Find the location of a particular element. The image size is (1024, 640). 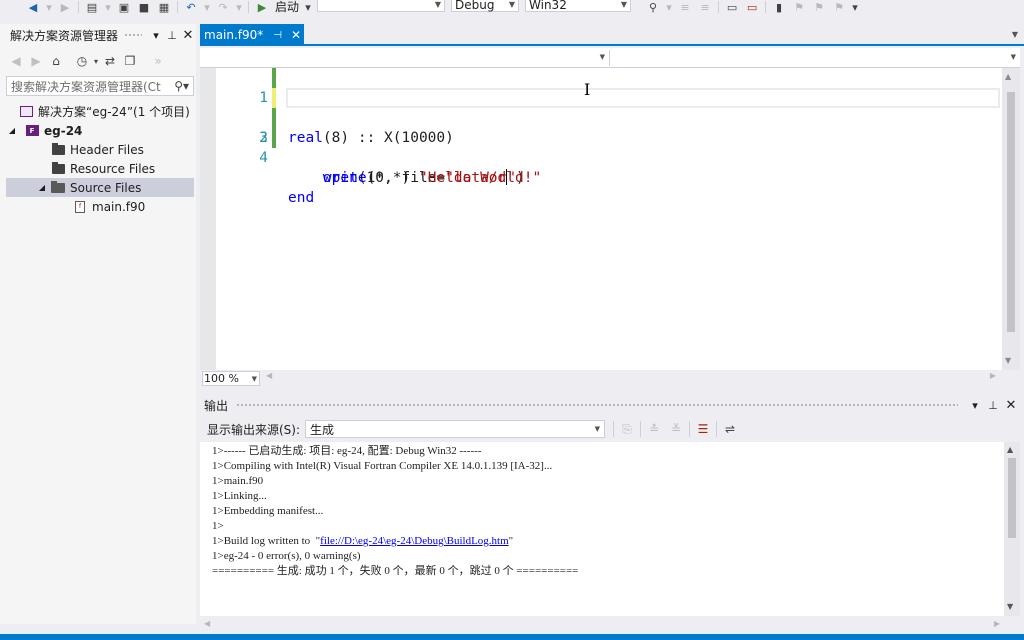

new-project-icon: ▤ is located at coordinates (92, 7).